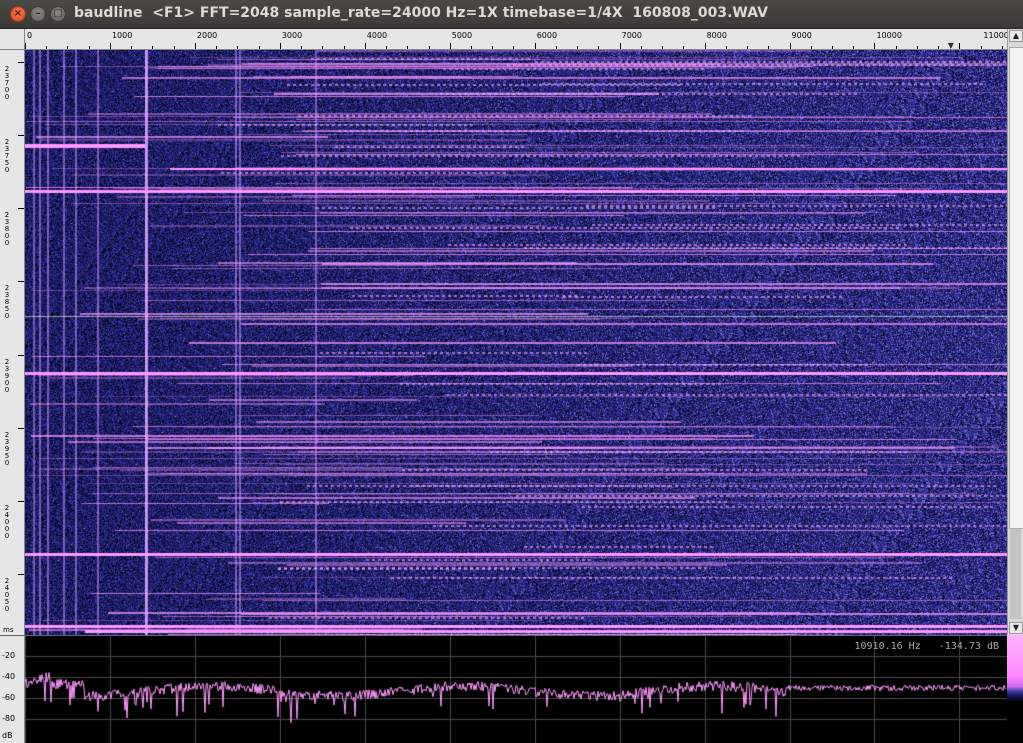  I want to click on frequency-tick-label: 2000, so click(207, 35).